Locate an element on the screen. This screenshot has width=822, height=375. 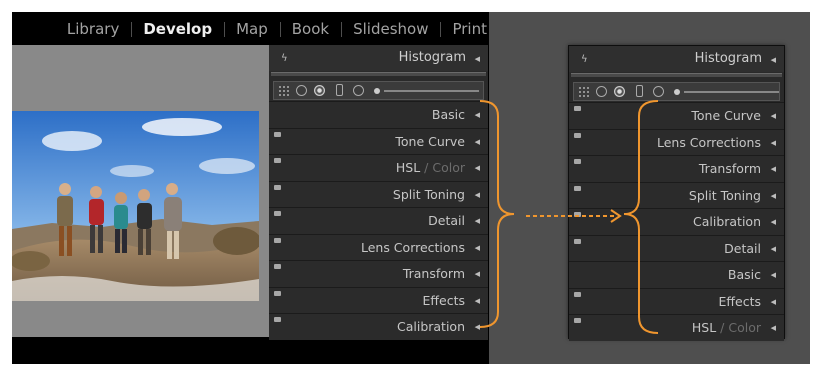
module-map: Map is located at coordinates (252, 29).